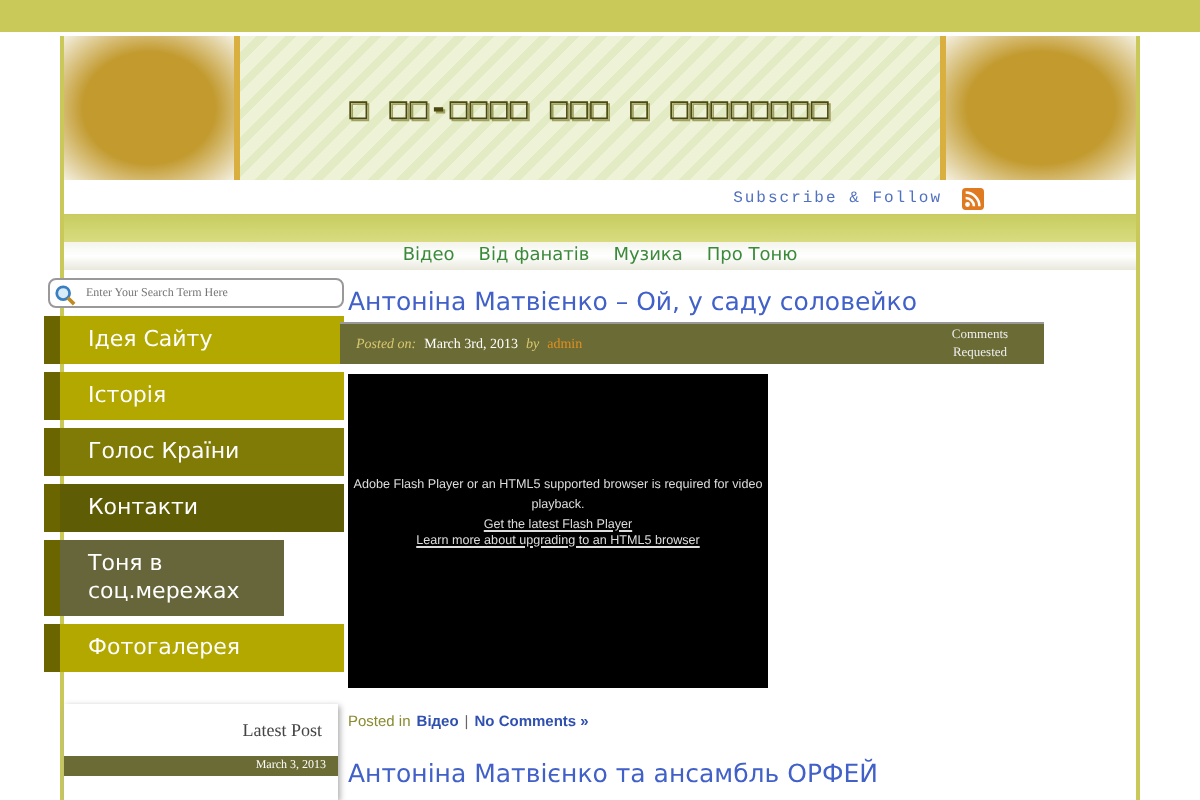 The width and height of the screenshot is (1200, 800). Describe the element at coordinates (973, 198) in the screenshot. I see `rss-icon` at that location.